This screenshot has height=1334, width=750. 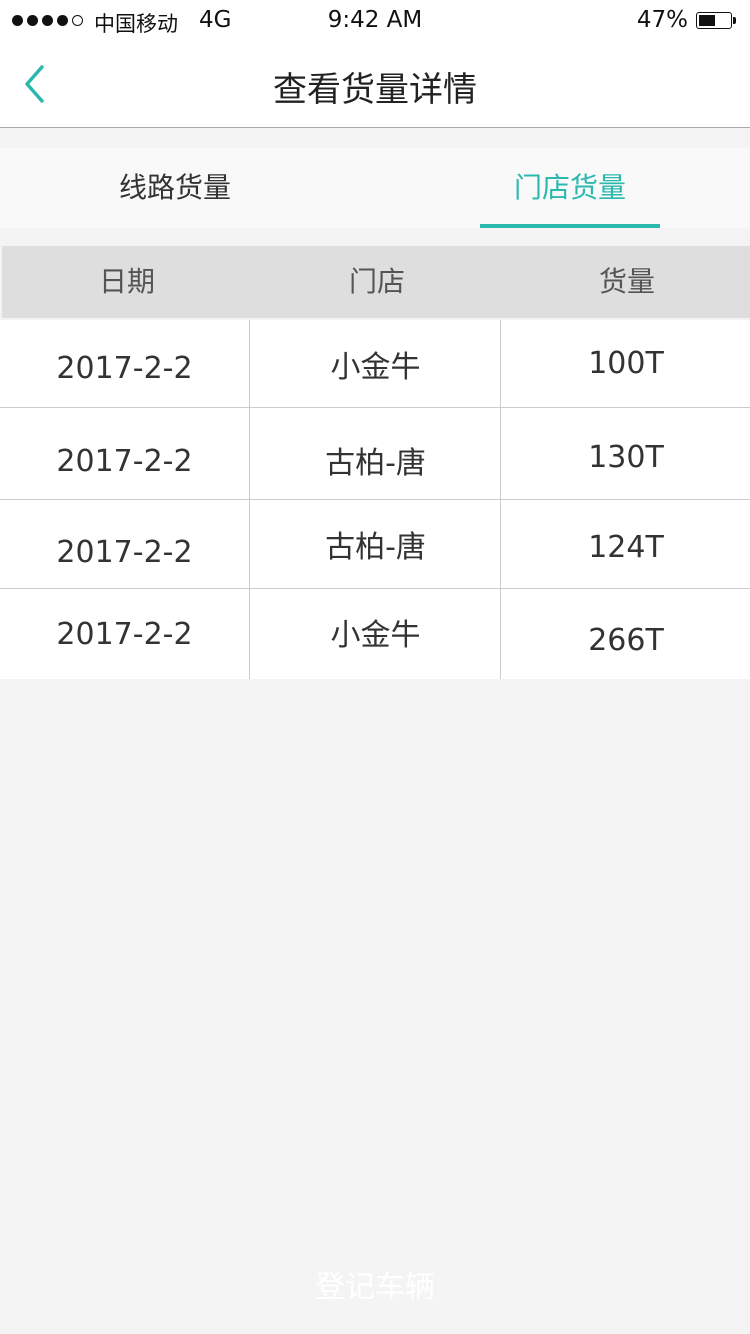 What do you see at coordinates (662, 20) in the screenshot?
I see `battery-percentage: 47%` at bounding box center [662, 20].